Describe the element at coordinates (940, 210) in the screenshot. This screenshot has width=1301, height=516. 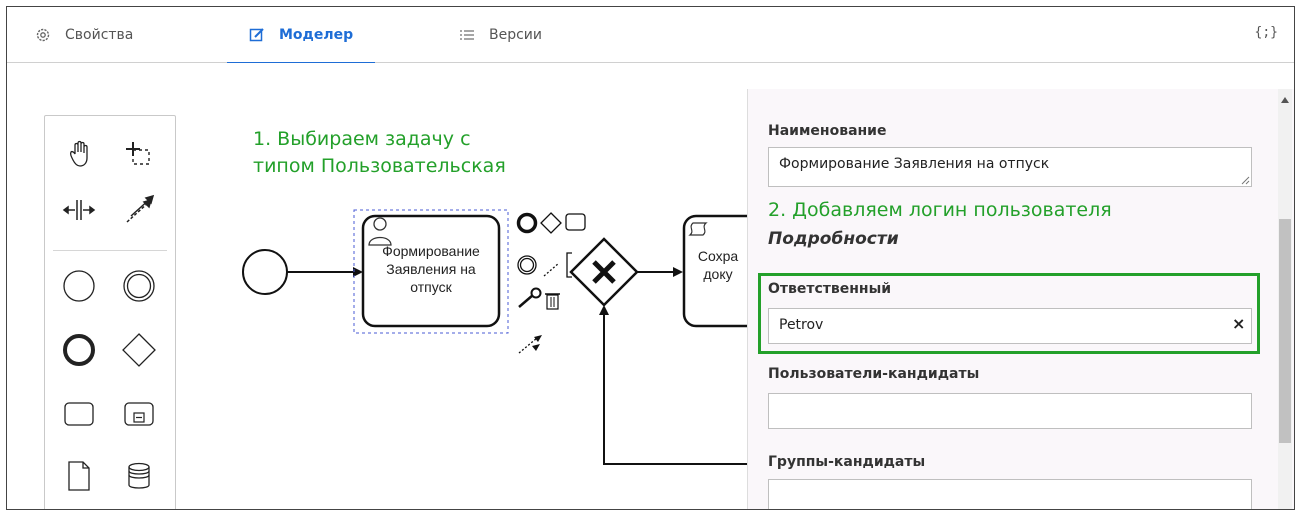
I see `annotation-step2: 2. Добавляем логин пользователя` at that location.